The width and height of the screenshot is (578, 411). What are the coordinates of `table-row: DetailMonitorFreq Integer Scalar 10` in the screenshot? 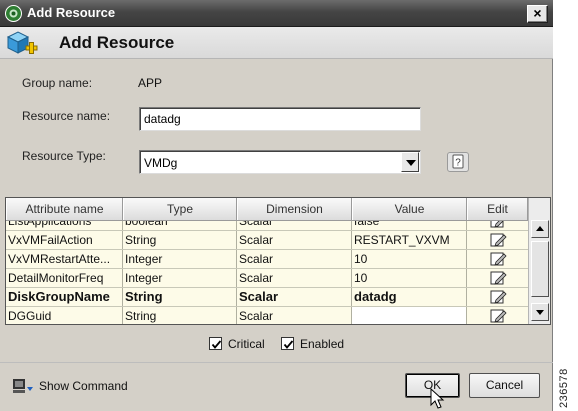 It's located at (267, 278).